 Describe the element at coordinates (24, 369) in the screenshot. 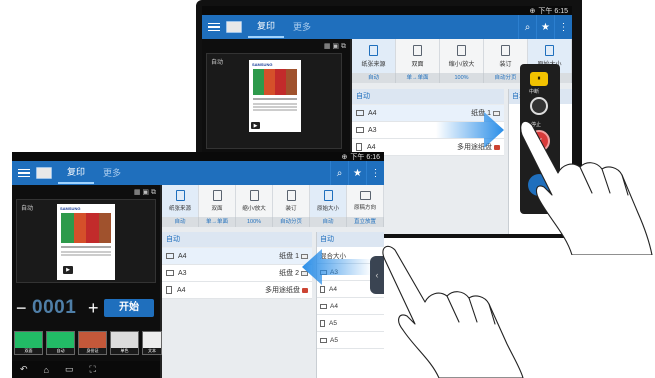

I see `back-icon: ↶` at that location.